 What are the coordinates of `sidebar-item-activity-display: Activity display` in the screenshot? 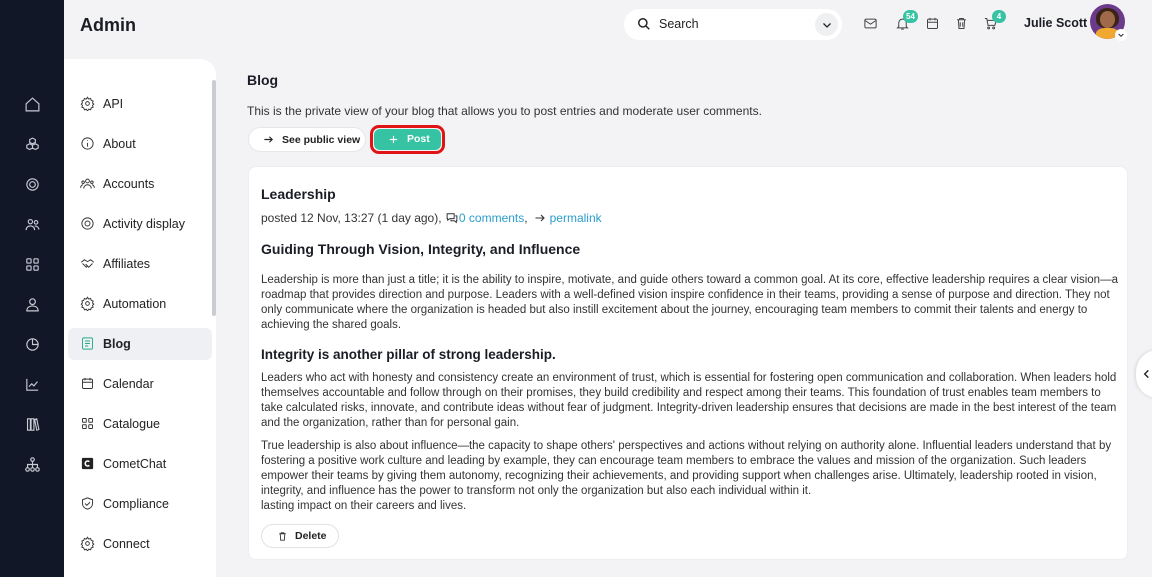 It's located at (140, 224).